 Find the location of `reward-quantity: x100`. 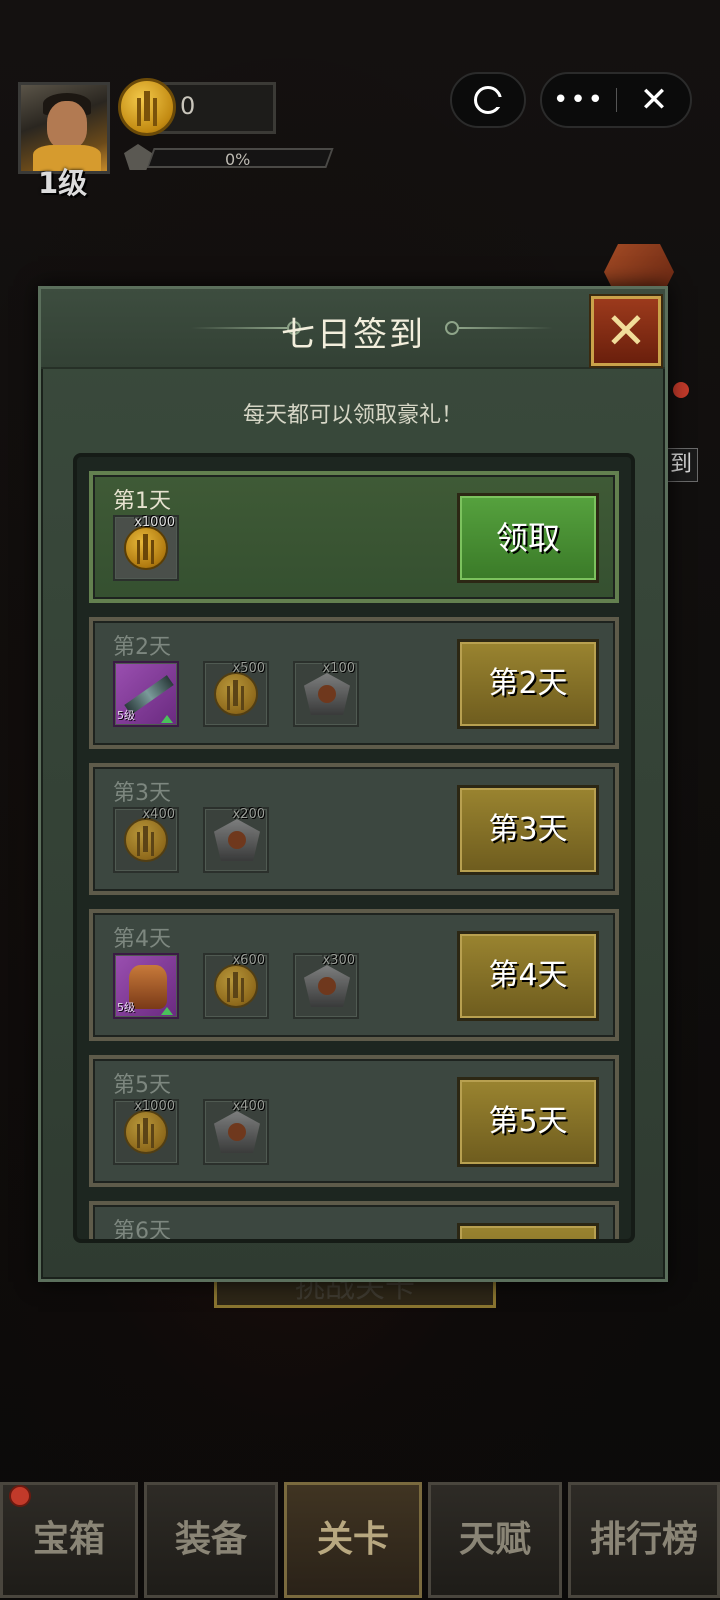

reward-quantity: x100 is located at coordinates (338, 668).